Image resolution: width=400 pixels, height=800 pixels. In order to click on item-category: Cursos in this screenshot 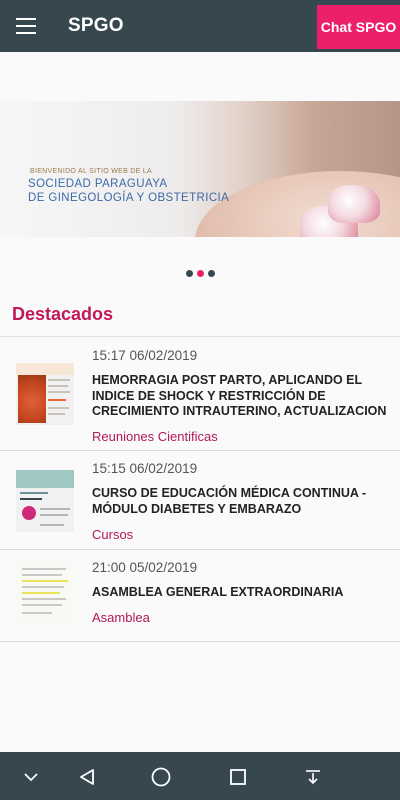, I will do `click(112, 534)`.